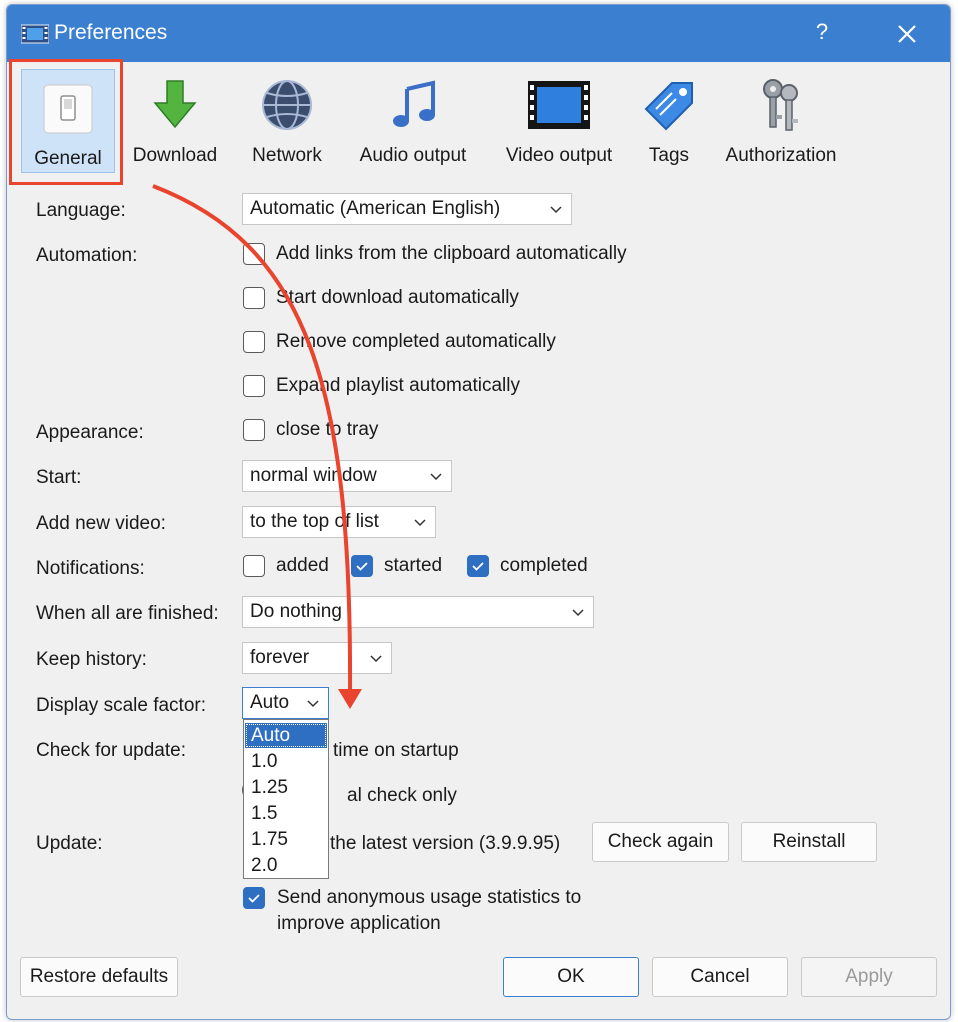 The height and width of the screenshot is (1022, 958). What do you see at coordinates (35, 36) in the screenshot?
I see `film-app-icon` at bounding box center [35, 36].